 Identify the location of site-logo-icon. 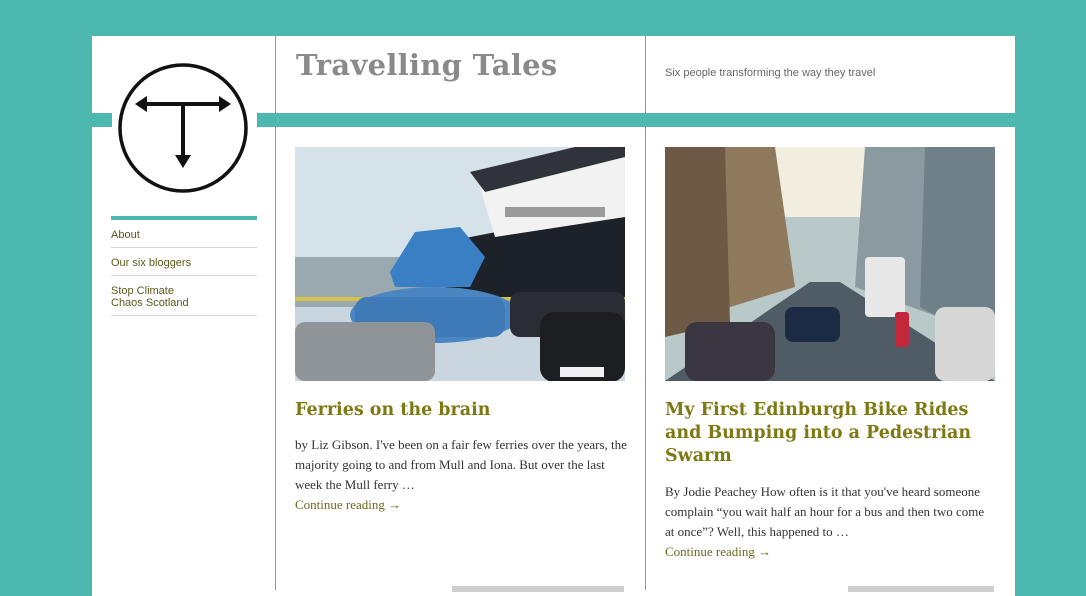
(183, 128).